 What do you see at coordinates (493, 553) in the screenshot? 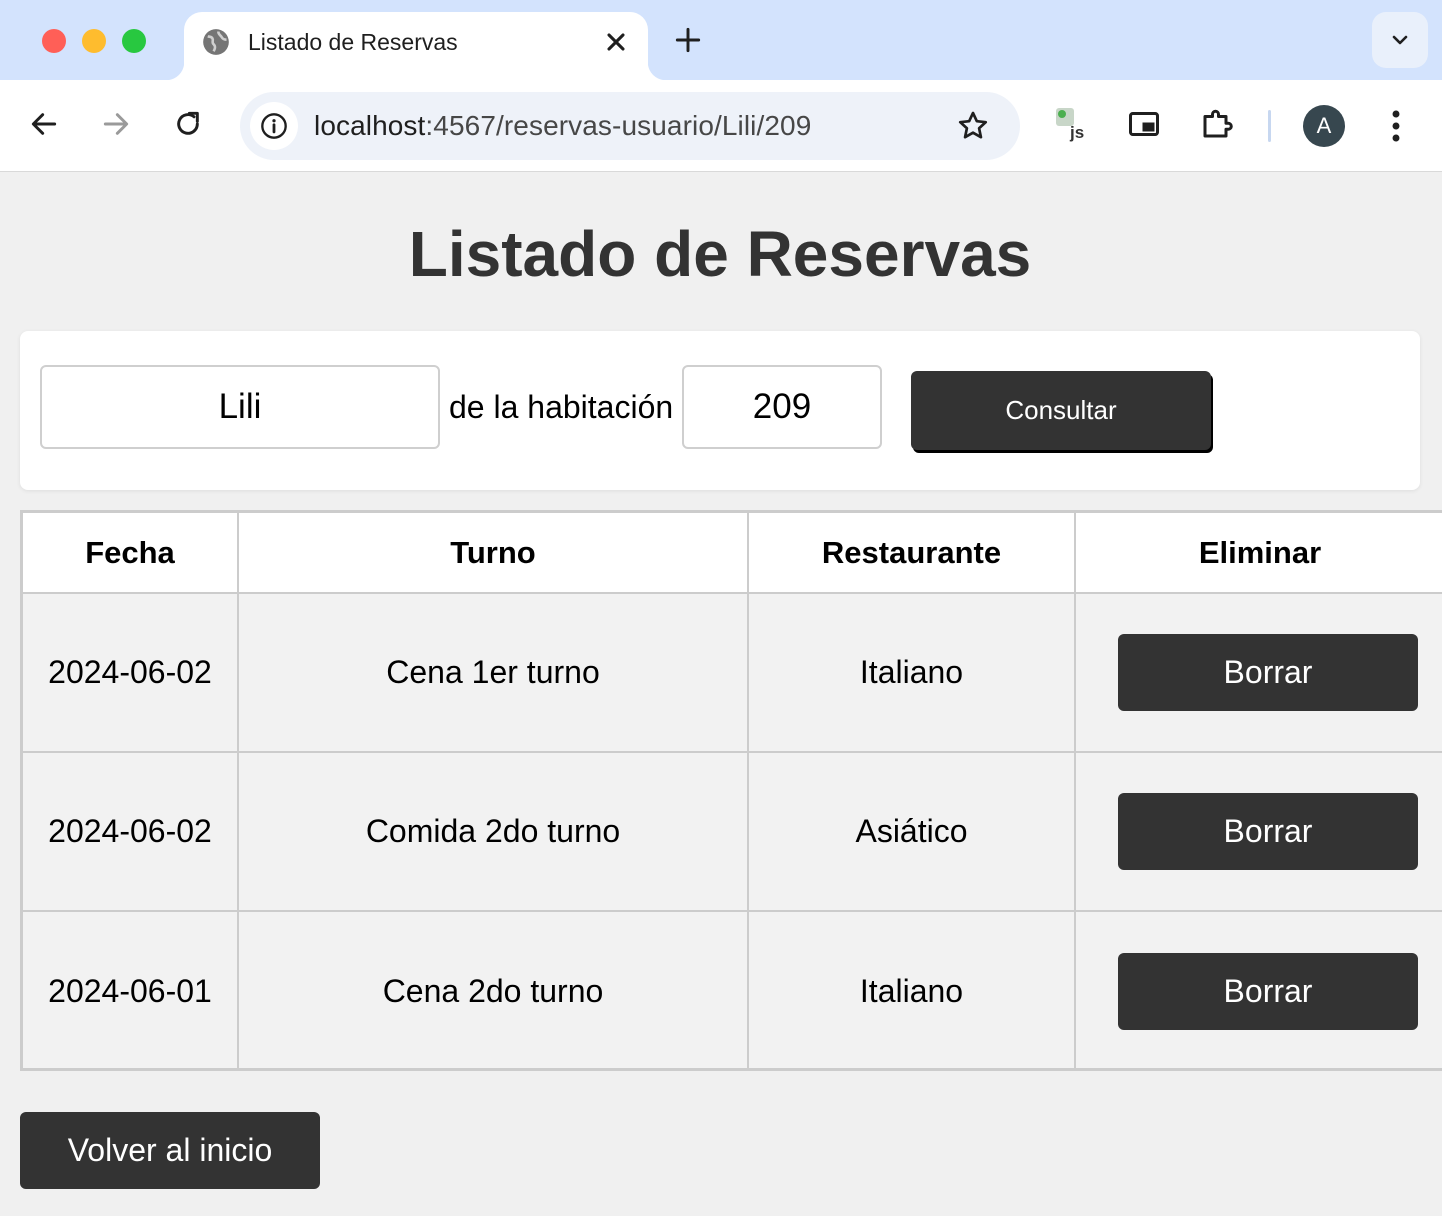
I see `header-turno: Turno` at bounding box center [493, 553].